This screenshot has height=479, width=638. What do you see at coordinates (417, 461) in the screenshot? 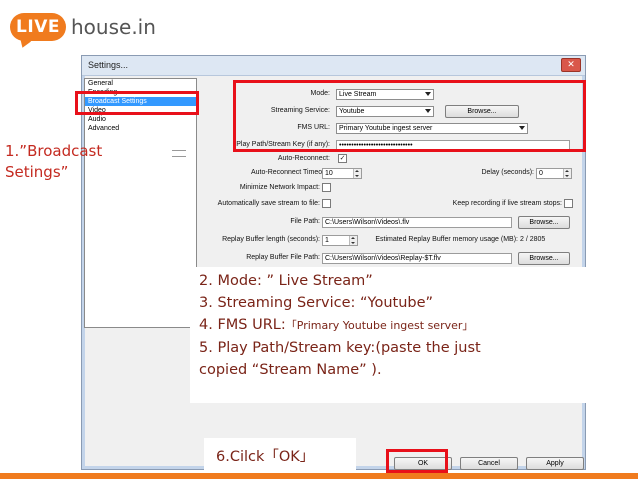
I see `highlight-ok-button` at bounding box center [417, 461].